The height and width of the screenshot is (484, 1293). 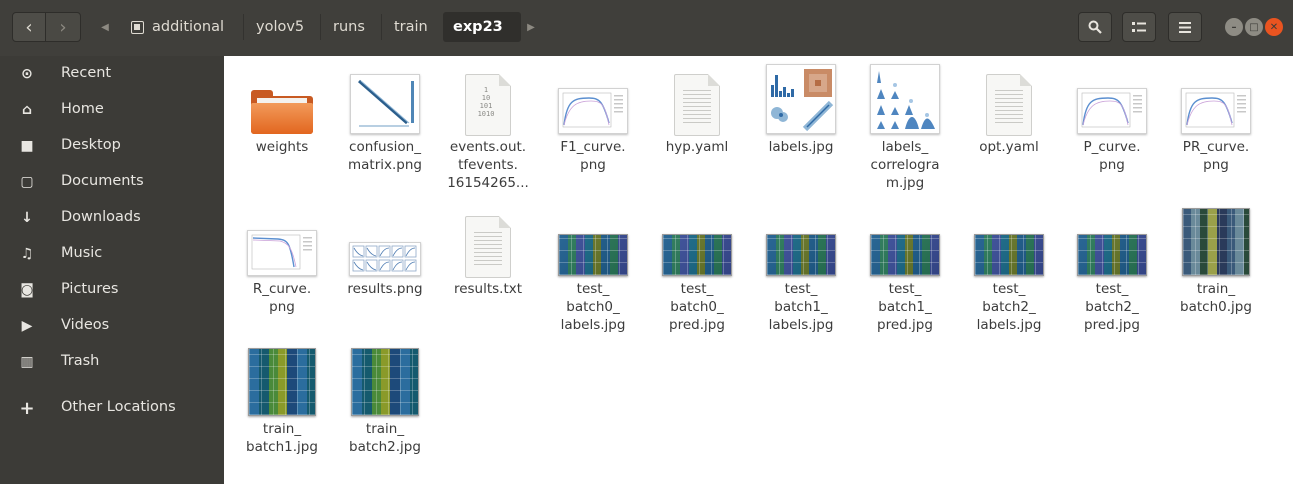 What do you see at coordinates (112, 254) in the screenshot?
I see `sidebar-item-music: ♫ Music` at bounding box center [112, 254].